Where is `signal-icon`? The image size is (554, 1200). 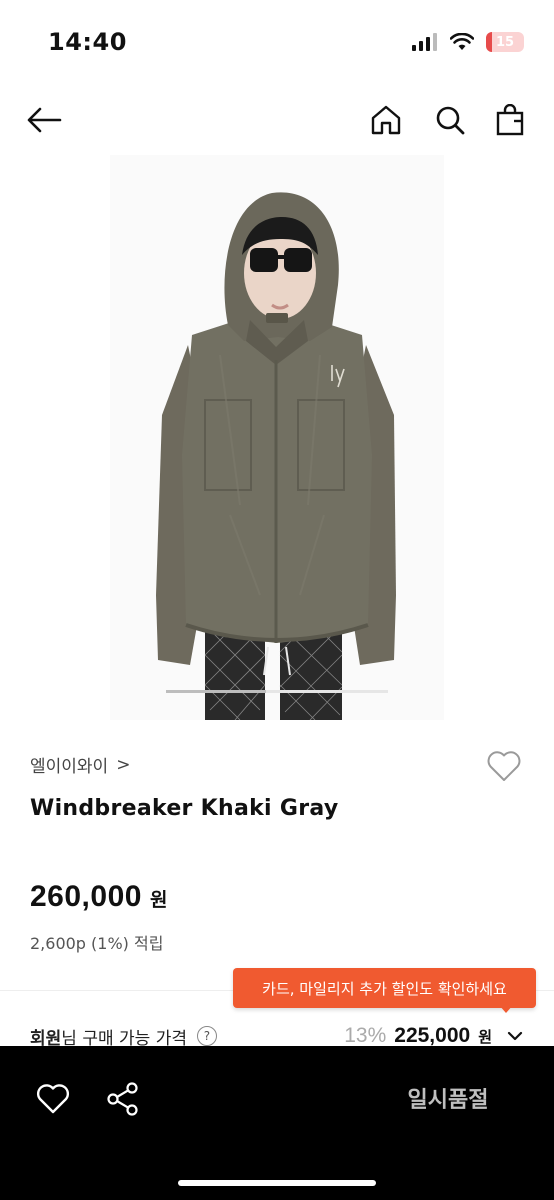
signal-icon is located at coordinates (424, 42).